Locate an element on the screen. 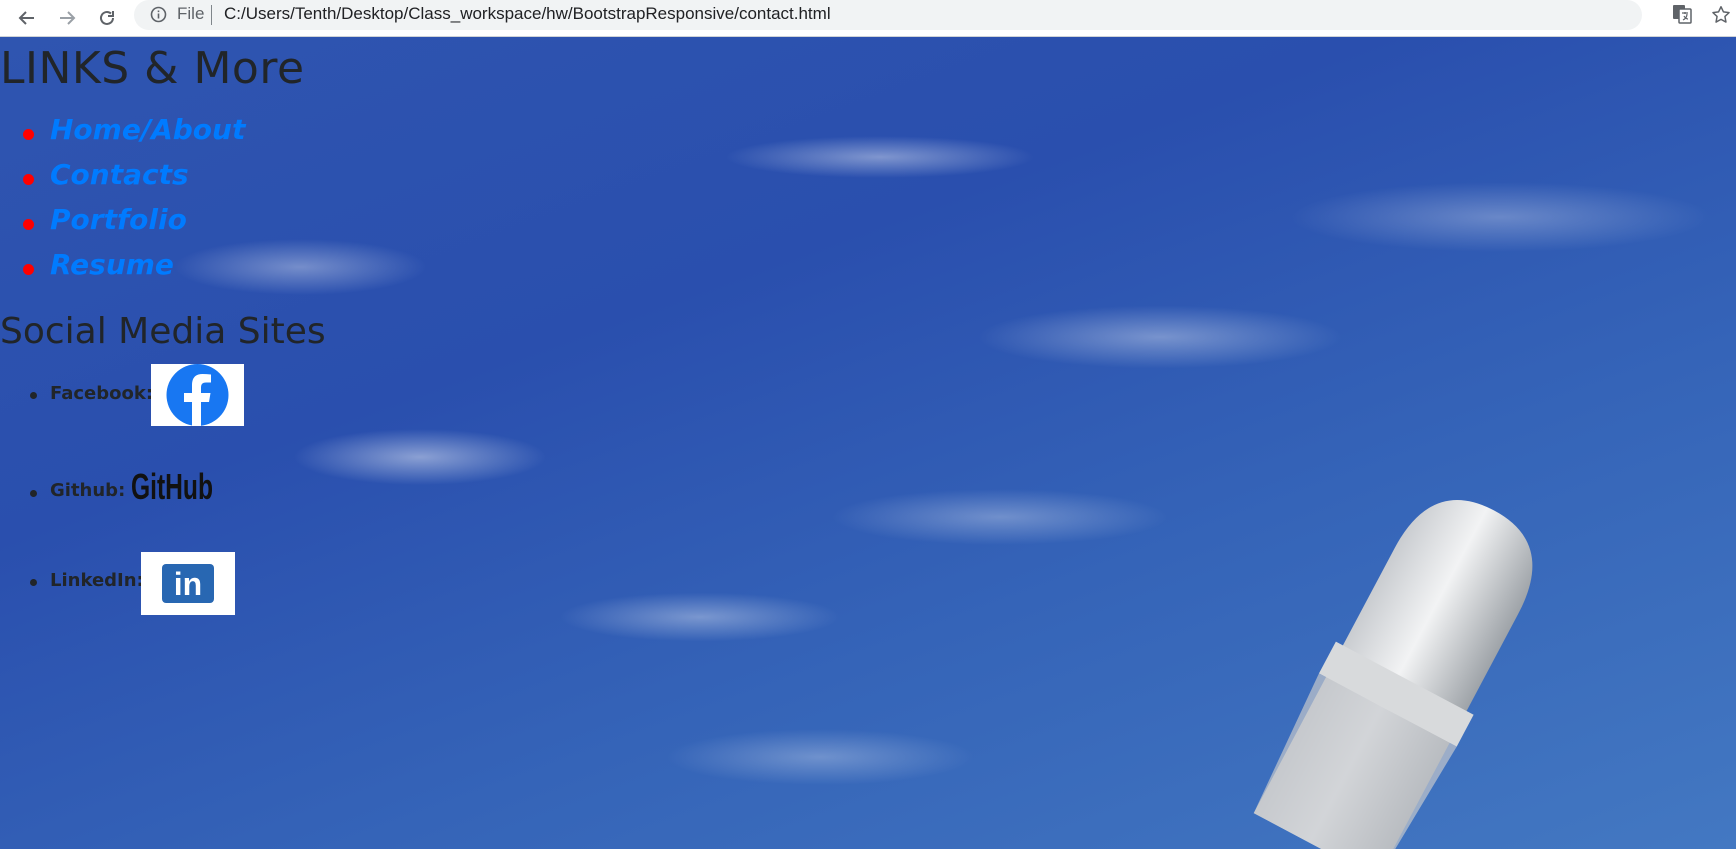 This screenshot has width=1736, height=849. rocket-image is located at coordinates (1393, 674).